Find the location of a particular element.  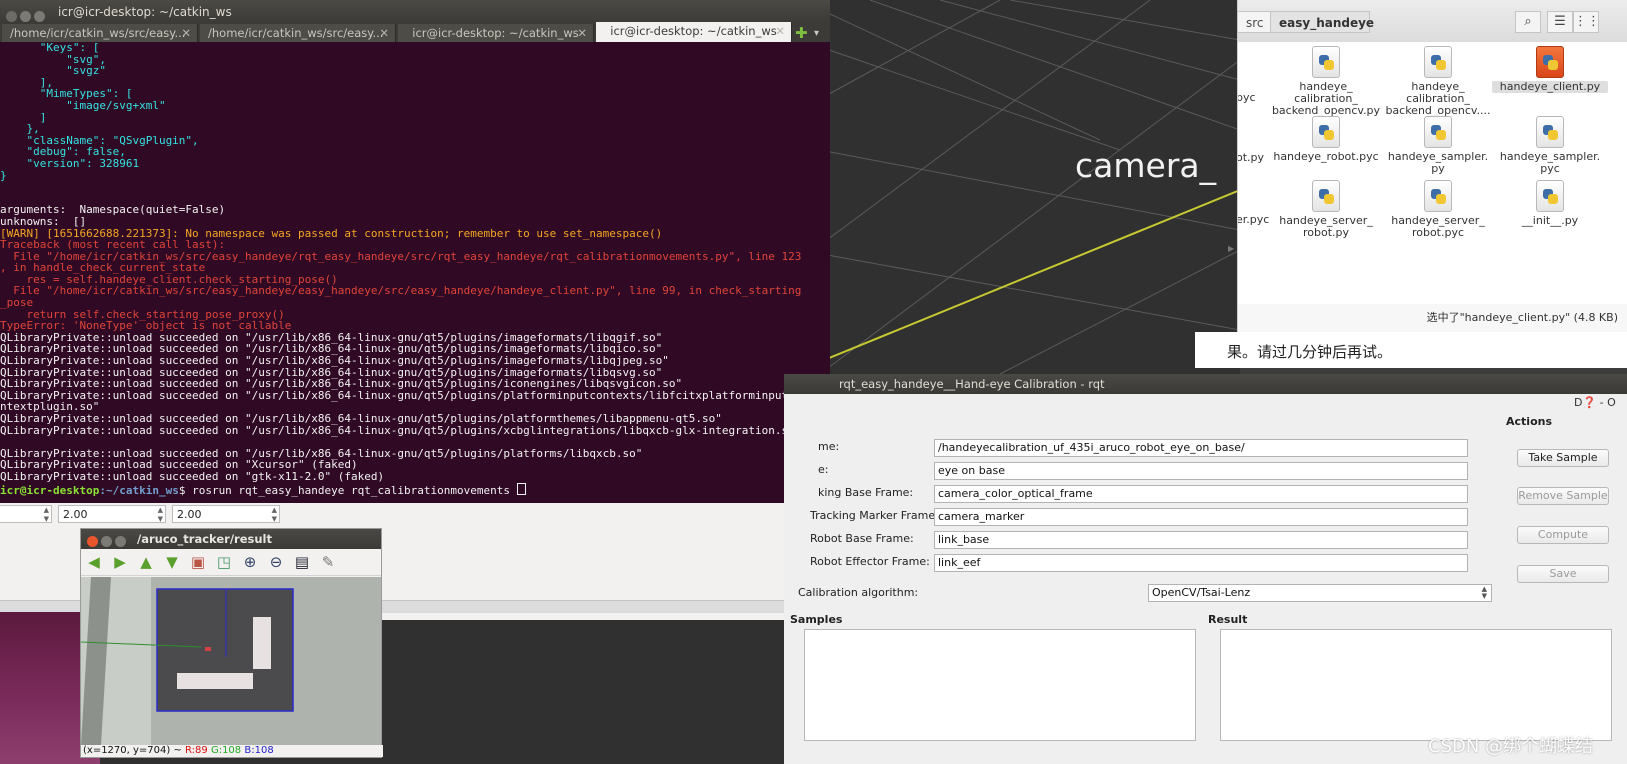

tracking-marker-frame-field: camera_marker is located at coordinates (1201, 517).